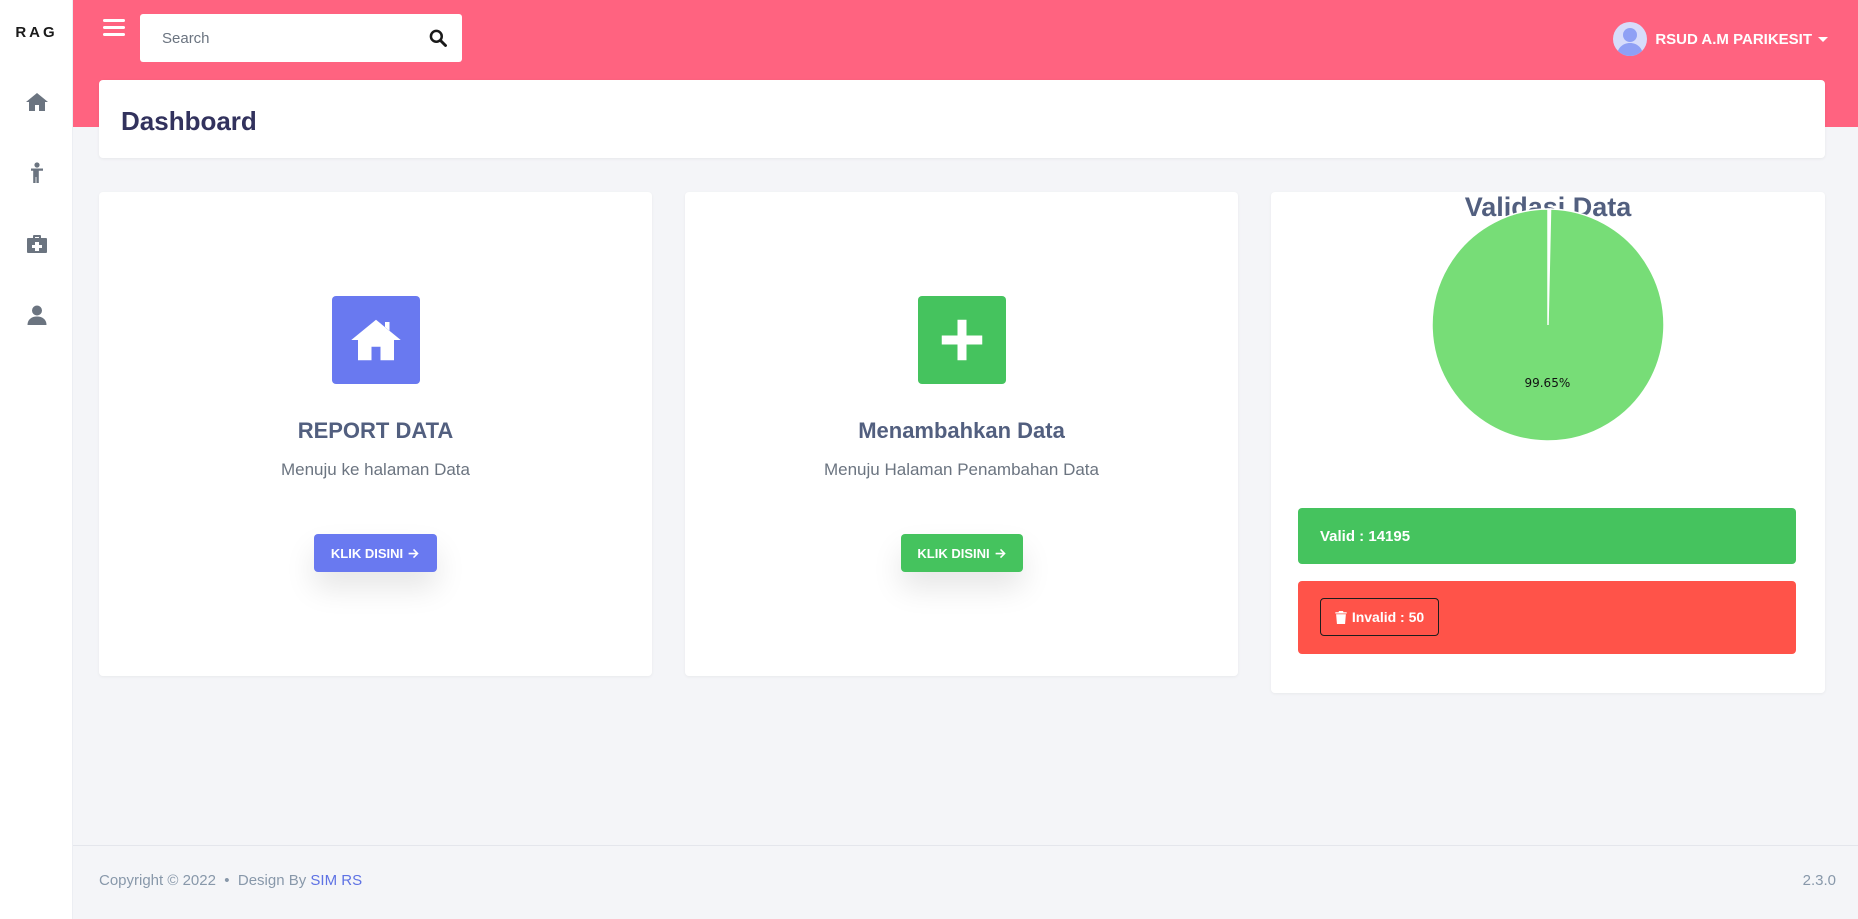 The width and height of the screenshot is (1858, 919). I want to click on invalid-count-bar: Invalid : 50, so click(1547, 617).